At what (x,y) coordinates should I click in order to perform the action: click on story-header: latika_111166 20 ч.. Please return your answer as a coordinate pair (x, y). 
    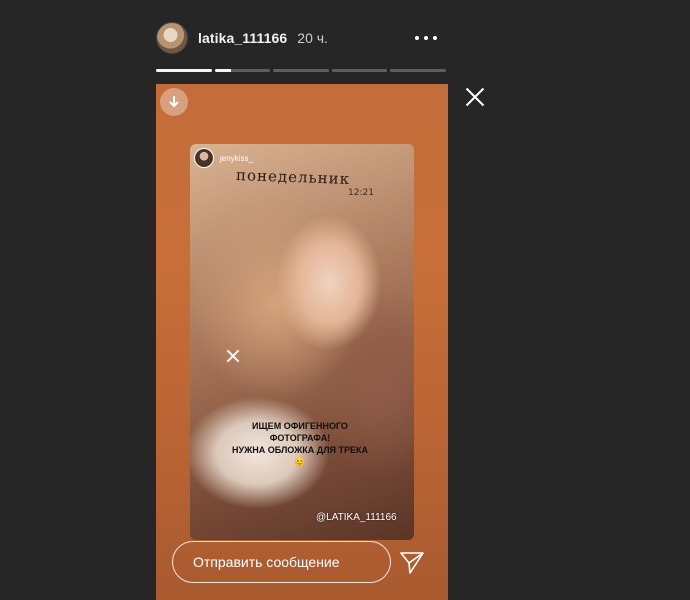
    Looking at the image, I should click on (301, 38).